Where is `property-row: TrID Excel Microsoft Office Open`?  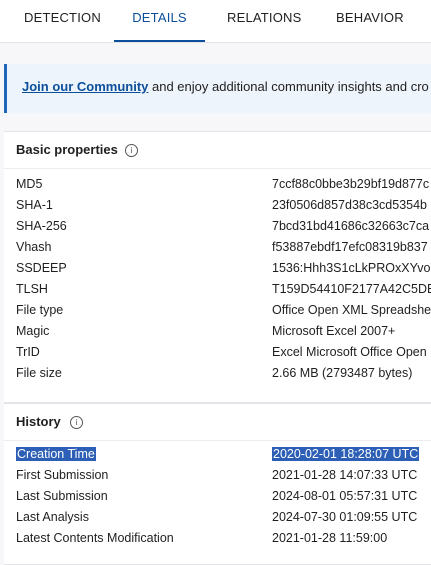
property-row: TrID Excel Microsoft Office Open is located at coordinates (217, 352).